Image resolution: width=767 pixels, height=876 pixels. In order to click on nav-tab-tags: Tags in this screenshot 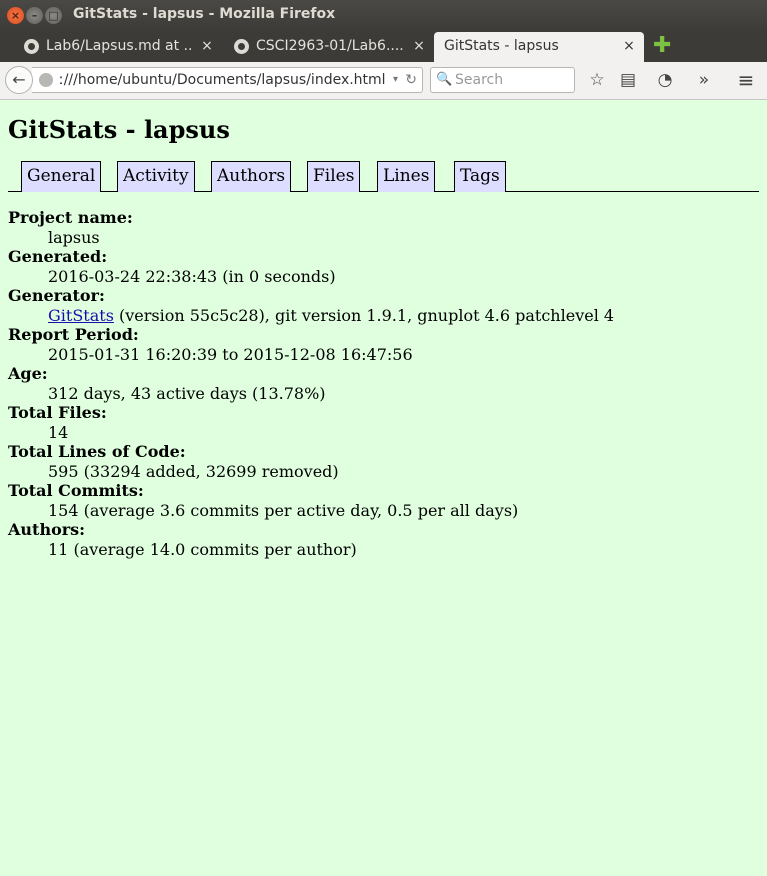, I will do `click(480, 176)`.